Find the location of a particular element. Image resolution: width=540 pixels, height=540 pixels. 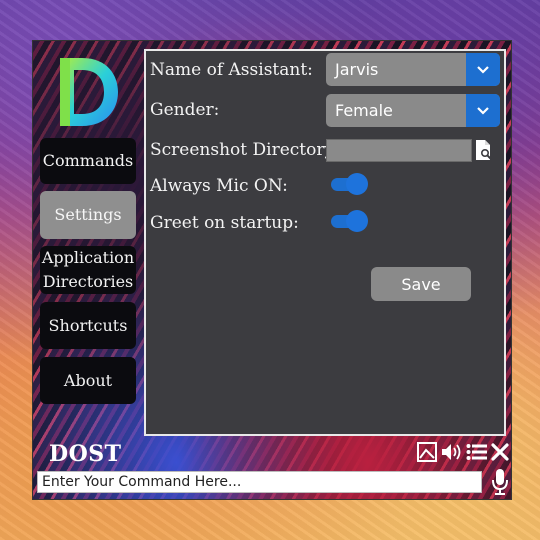

nav-settings-button: Settings is located at coordinates (88, 215).